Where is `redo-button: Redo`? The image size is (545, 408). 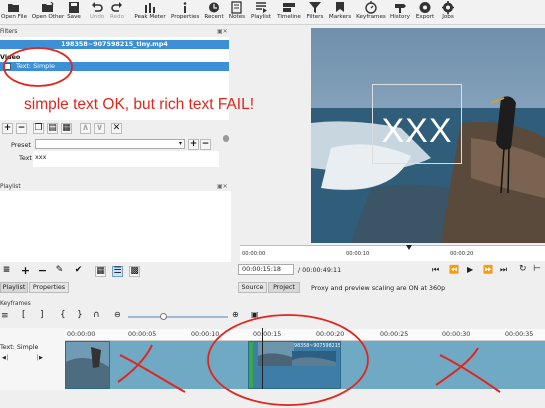
redo-button: Redo is located at coordinates (117, 12).